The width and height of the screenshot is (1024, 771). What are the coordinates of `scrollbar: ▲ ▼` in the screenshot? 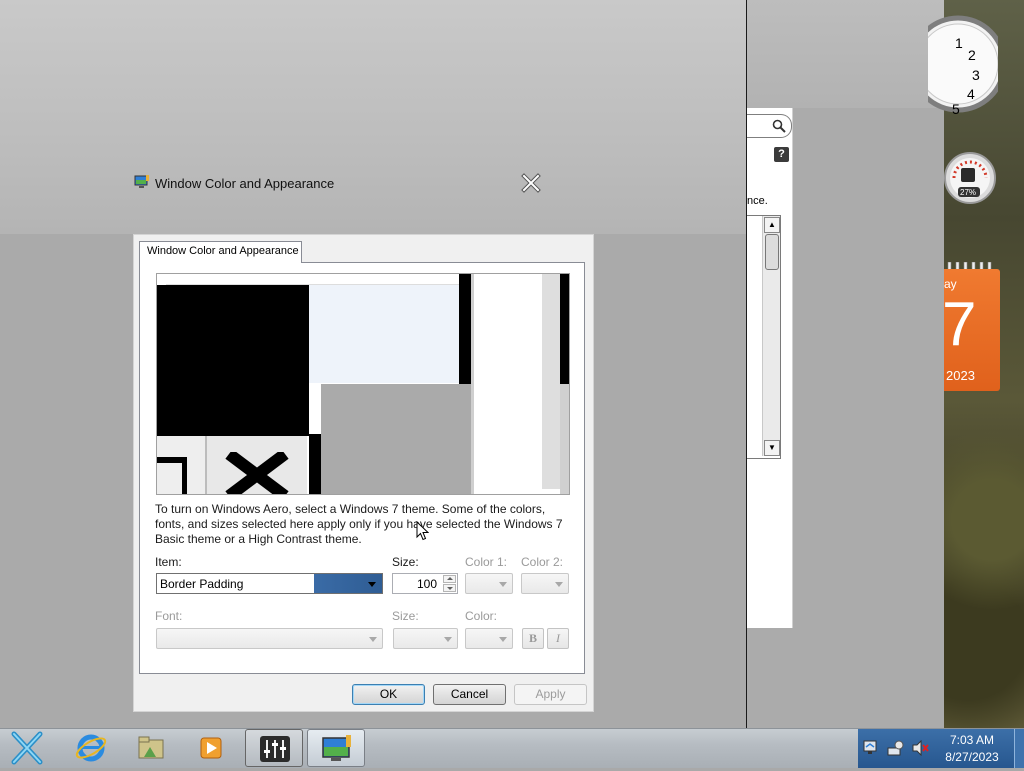 It's located at (771, 336).